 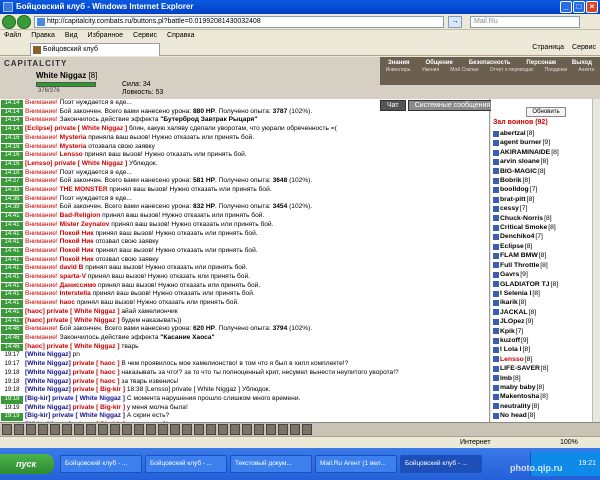 I want to click on tab-system-messages: Системные сообщения, so click(x=452, y=105).